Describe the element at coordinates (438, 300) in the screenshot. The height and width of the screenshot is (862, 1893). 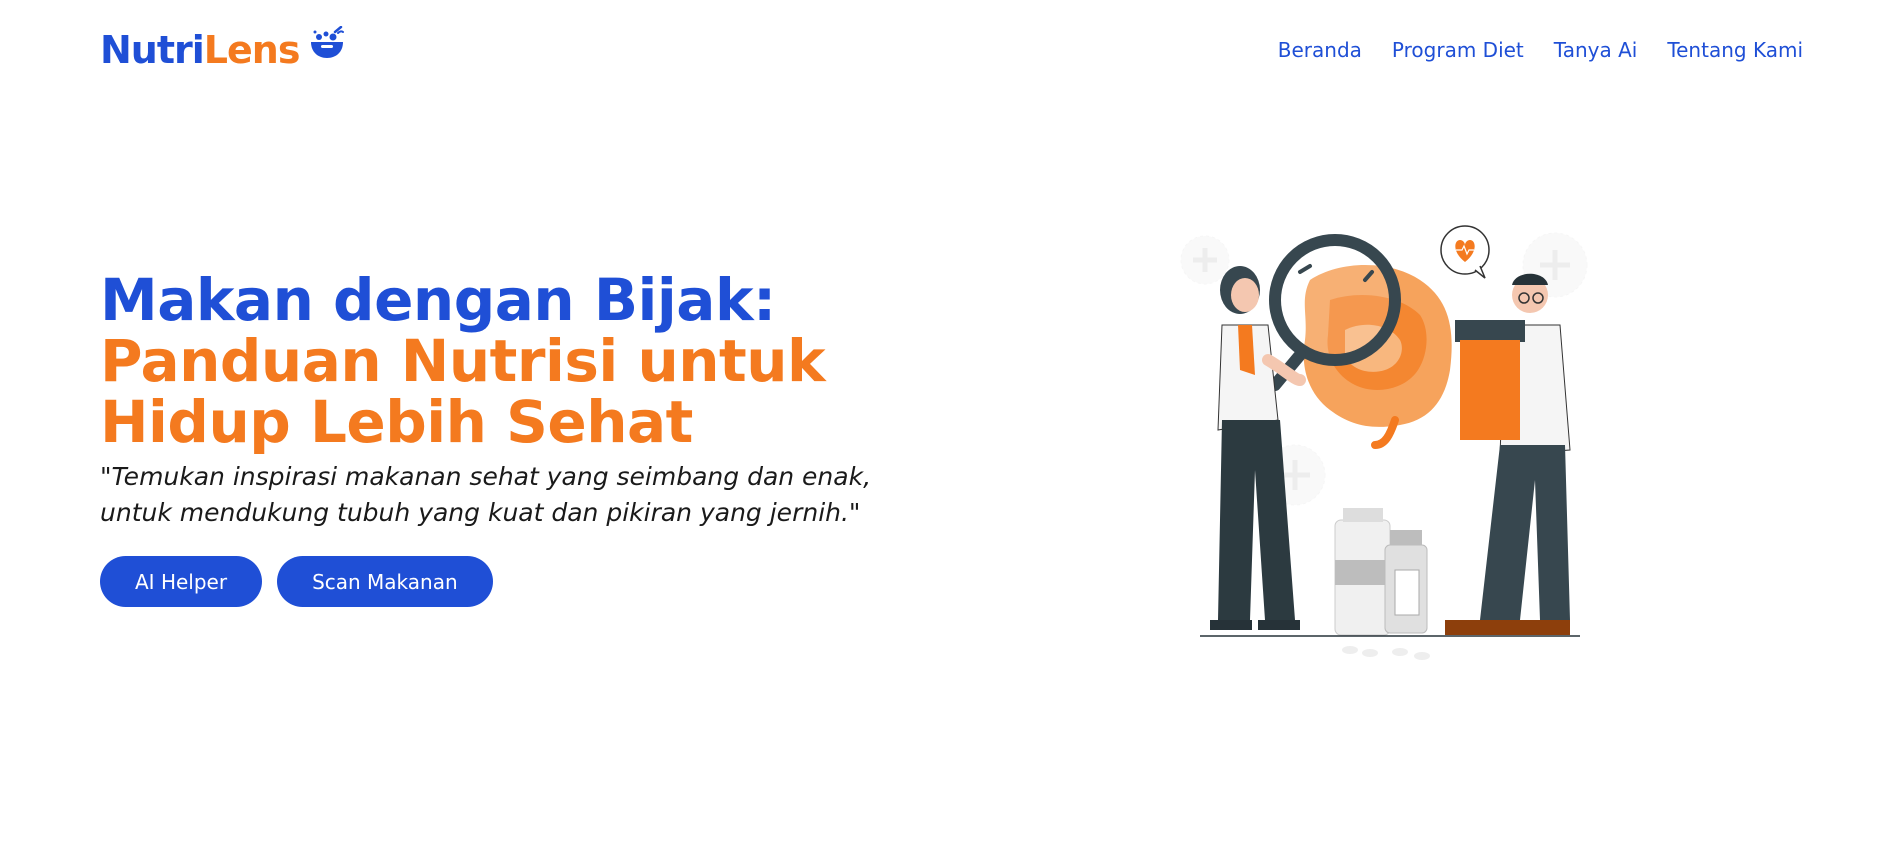
I see `hero-title-line1: Makan dengan Bijak:` at that location.